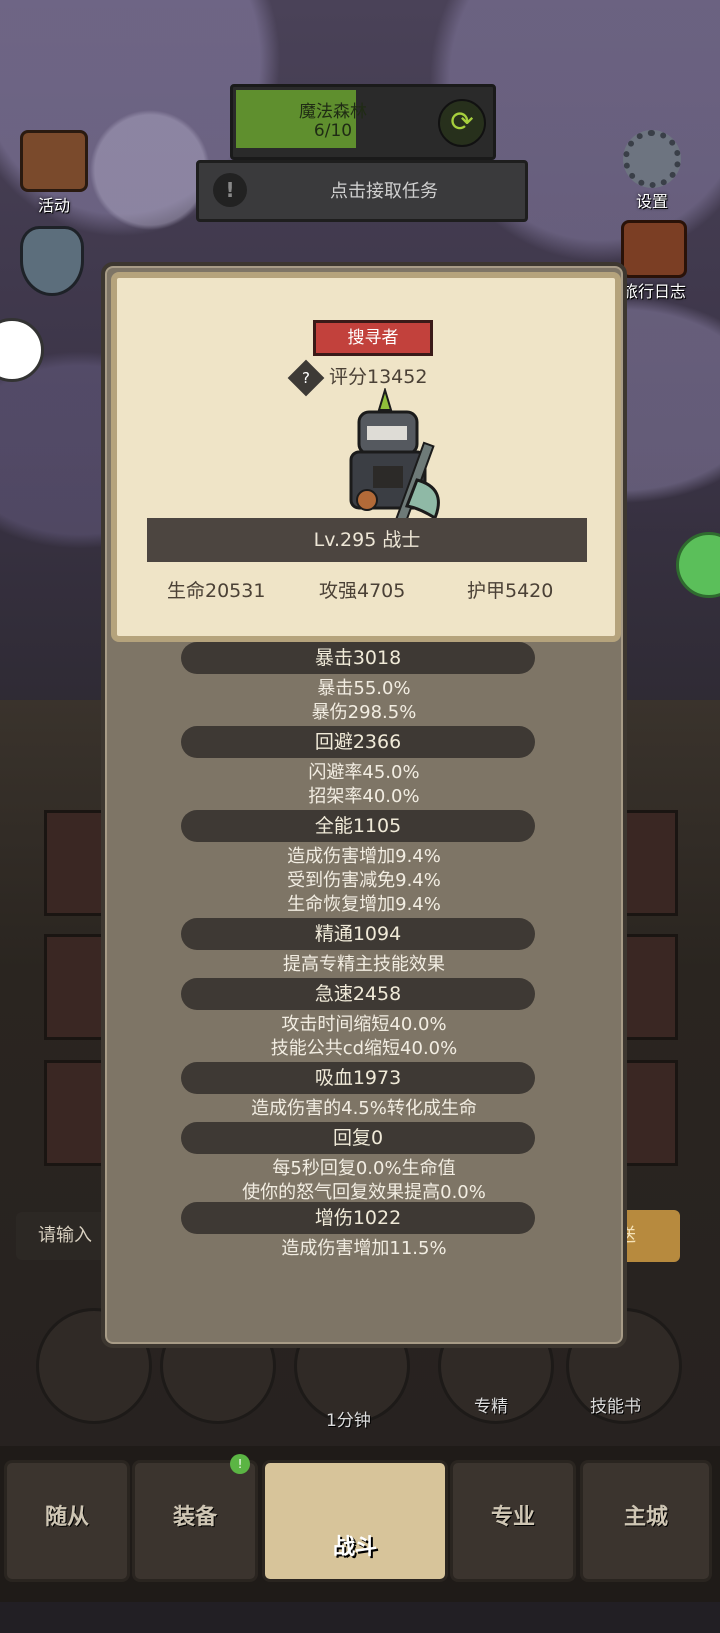 Image resolution: width=720 pixels, height=1633 pixels. I want to click on activity-label: 活动, so click(53, 205).